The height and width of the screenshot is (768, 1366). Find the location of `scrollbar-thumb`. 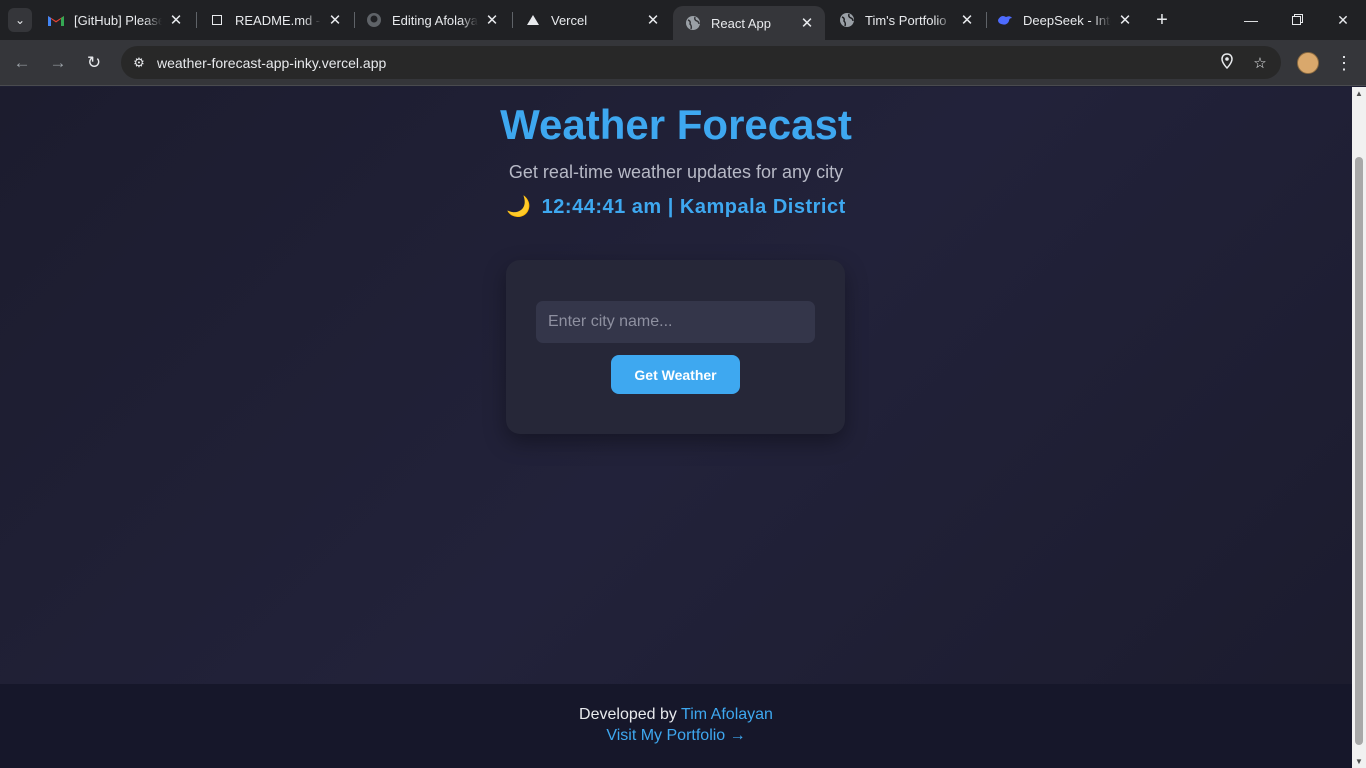

scrollbar-thumb is located at coordinates (1359, 451).